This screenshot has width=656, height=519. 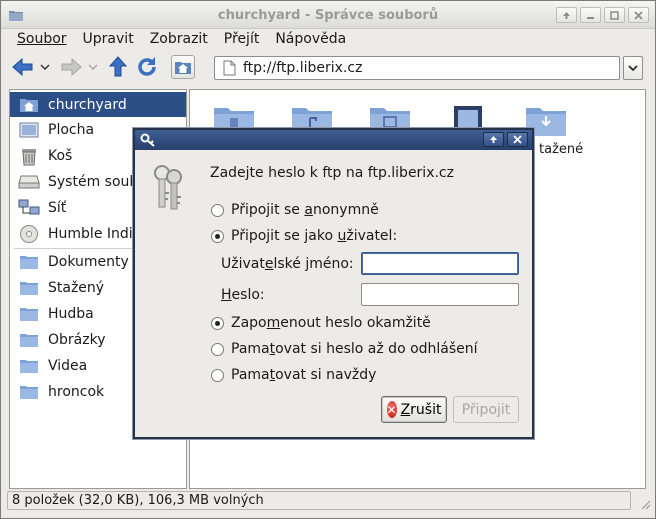 What do you see at coordinates (98, 104) in the screenshot?
I see `sidebar-item-churchyard: churchyard` at bounding box center [98, 104].